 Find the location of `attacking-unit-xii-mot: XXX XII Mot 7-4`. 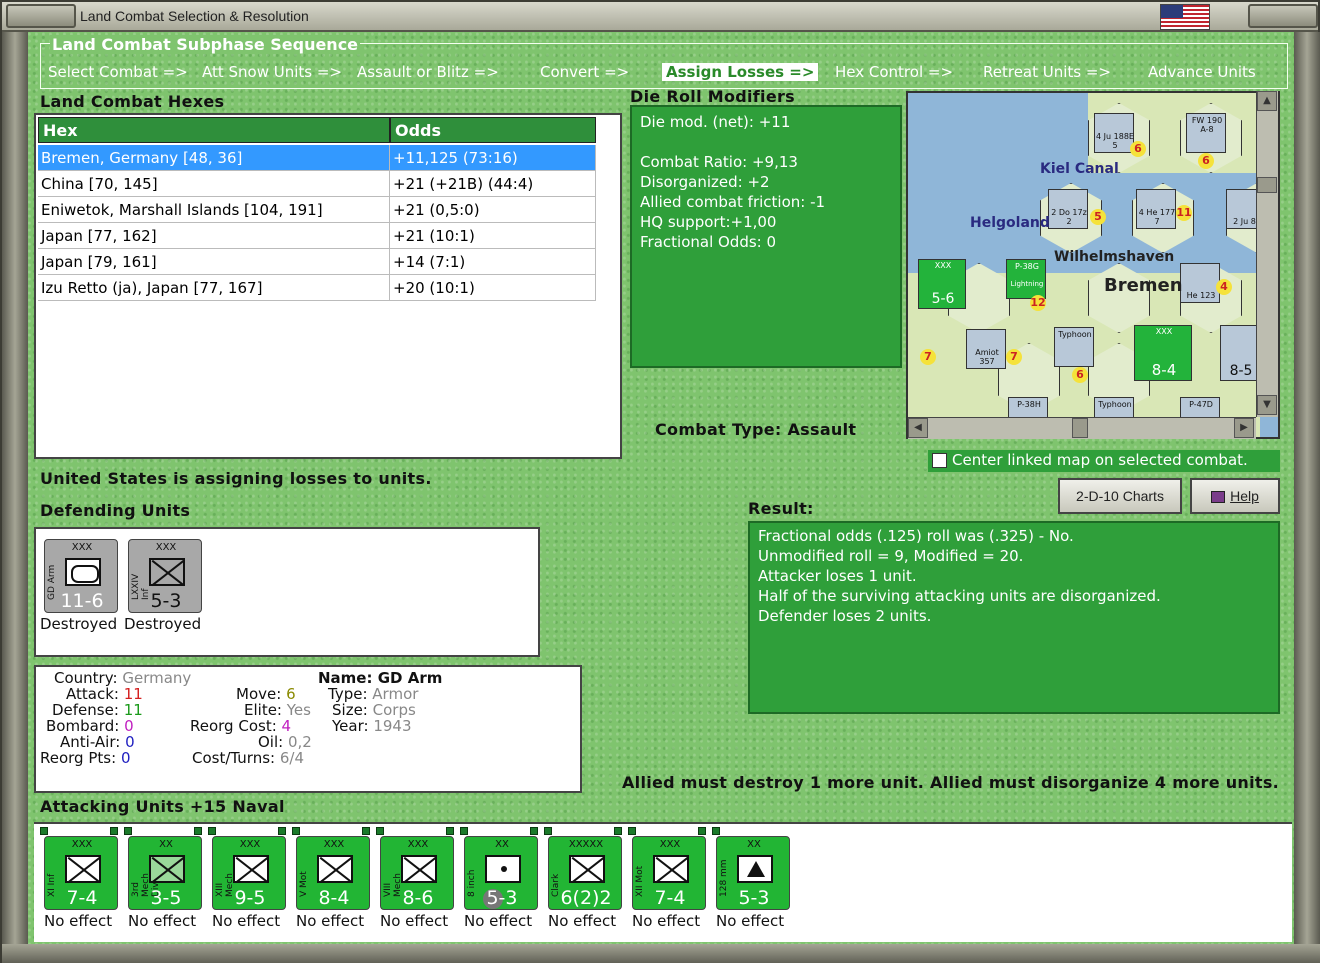

attacking-unit-xii-mot: XXX XII Mot 7-4 is located at coordinates (669, 873).